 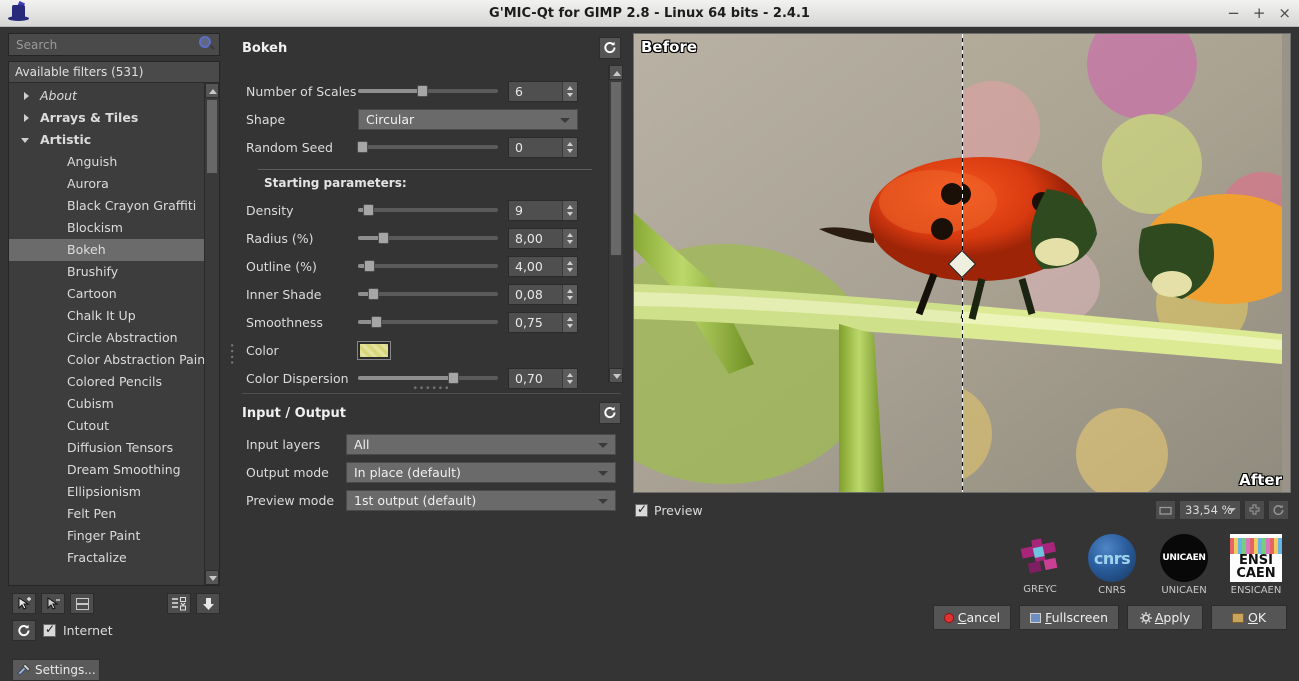 I want to click on remove-favorite-button, so click(x=53, y=603).